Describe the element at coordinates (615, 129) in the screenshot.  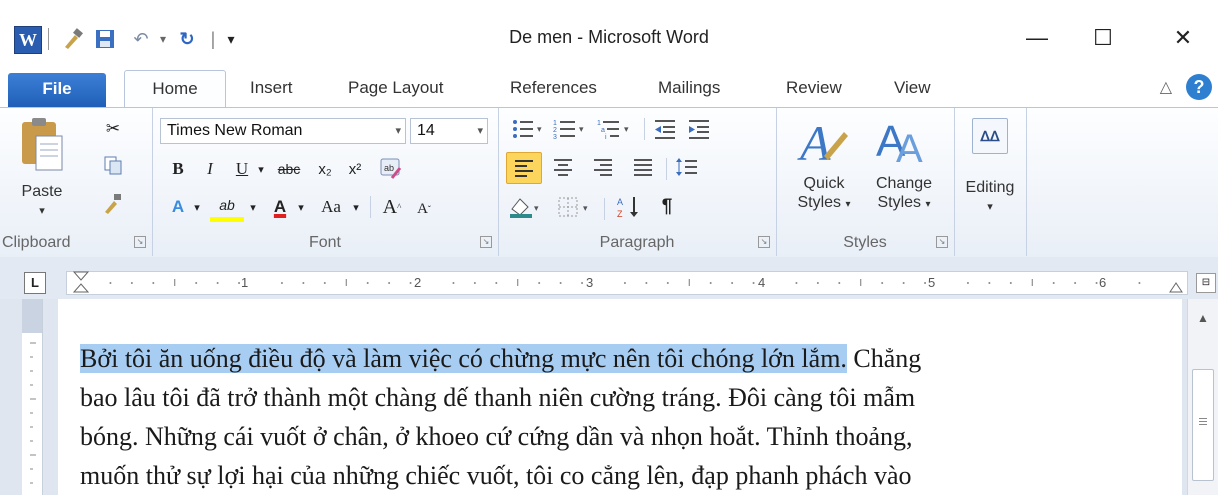
I see `multilevel-list-icon: 1 a i ▾` at that location.